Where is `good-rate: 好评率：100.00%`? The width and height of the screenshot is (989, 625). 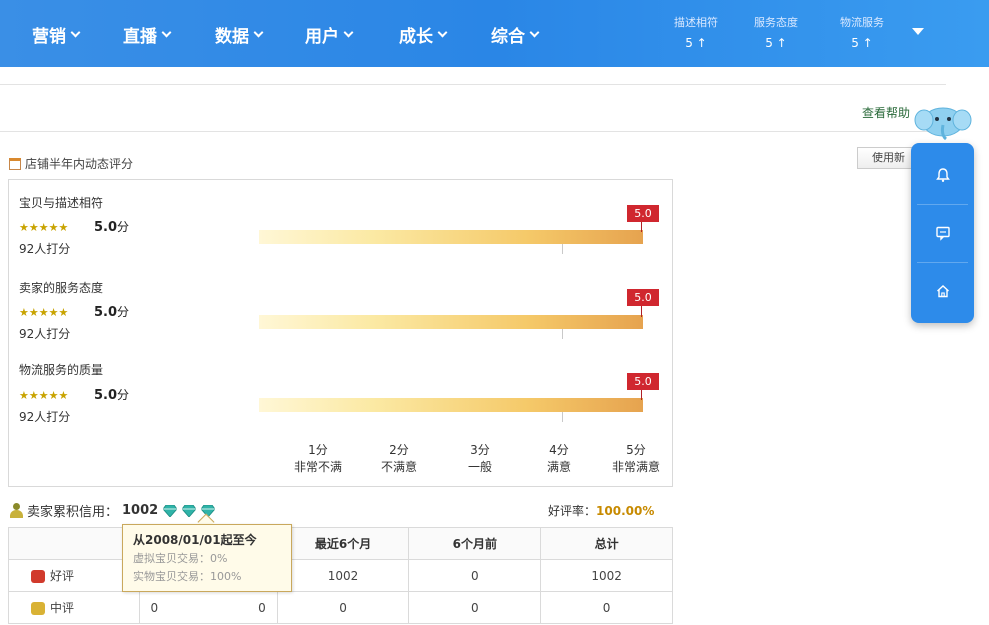
good-rate: 好评率：100.00% is located at coordinates (601, 510).